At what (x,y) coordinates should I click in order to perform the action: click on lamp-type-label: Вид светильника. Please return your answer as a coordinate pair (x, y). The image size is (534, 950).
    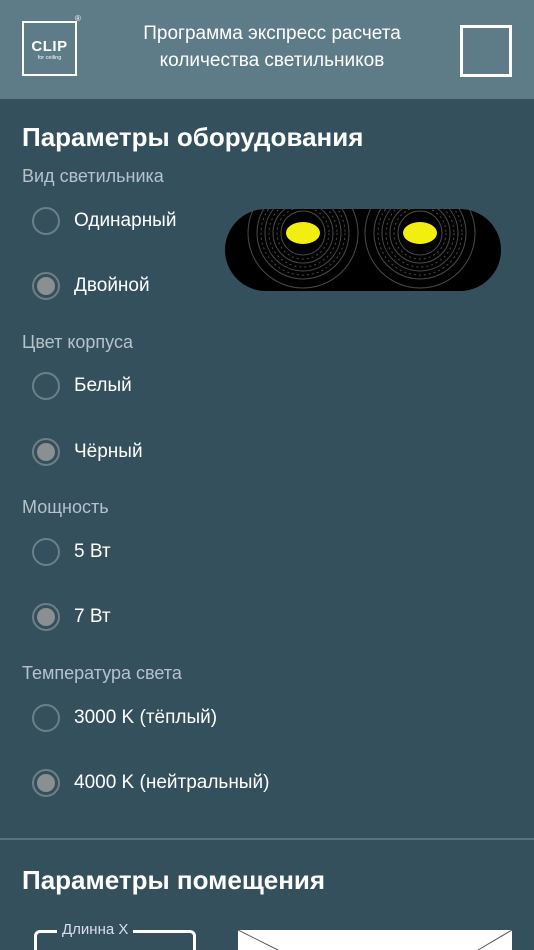
    Looking at the image, I should click on (93, 176).